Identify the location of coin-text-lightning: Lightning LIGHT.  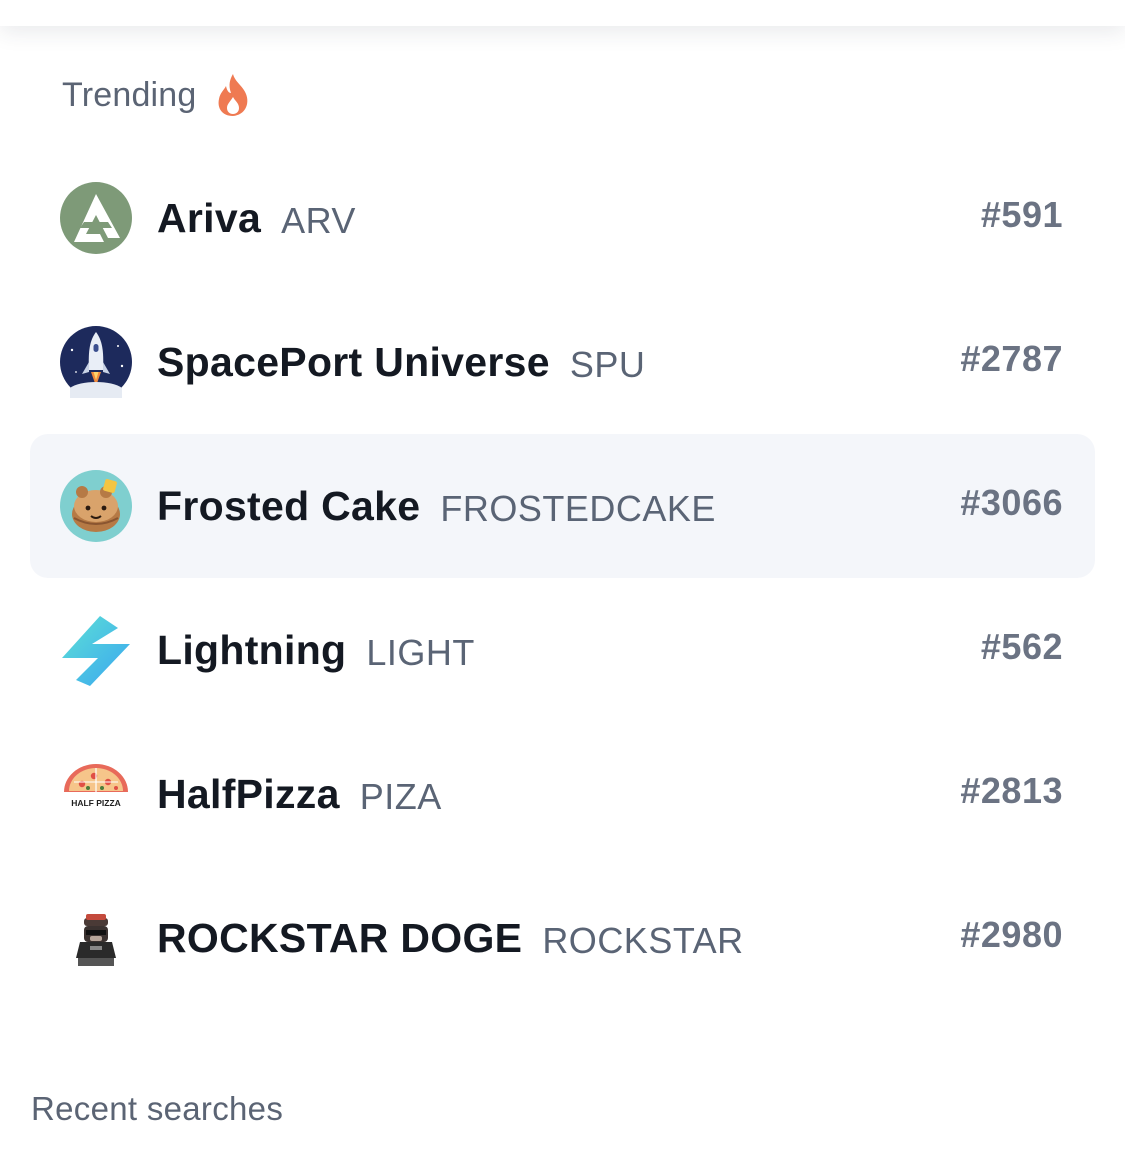
(316, 650).